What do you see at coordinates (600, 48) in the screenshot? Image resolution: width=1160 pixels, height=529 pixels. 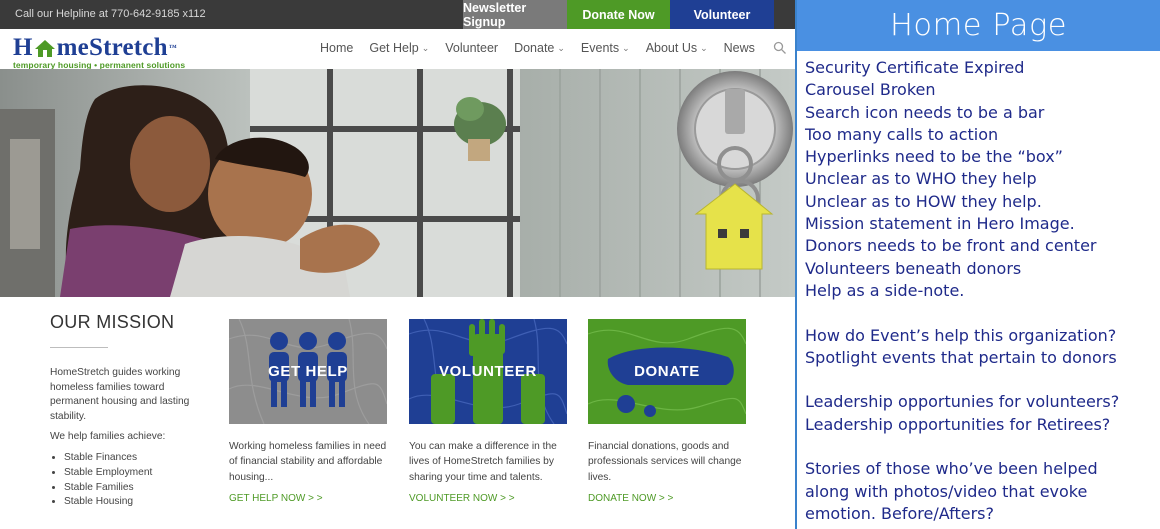 I see `nav-events-label: Events` at bounding box center [600, 48].